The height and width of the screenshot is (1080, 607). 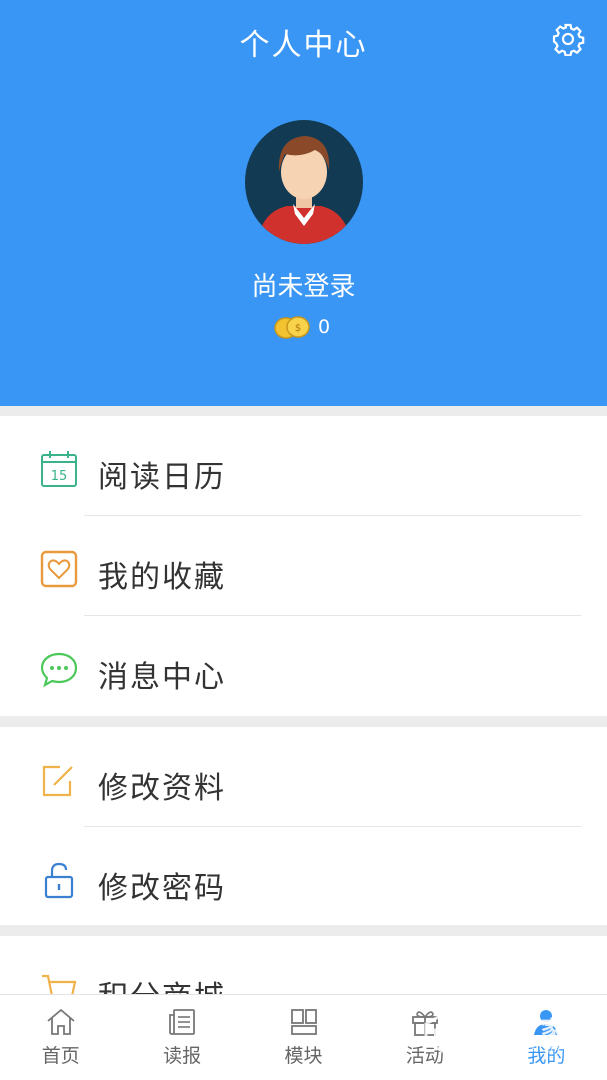 What do you see at coordinates (61, 1021) in the screenshot?
I see `home-icon` at bounding box center [61, 1021].